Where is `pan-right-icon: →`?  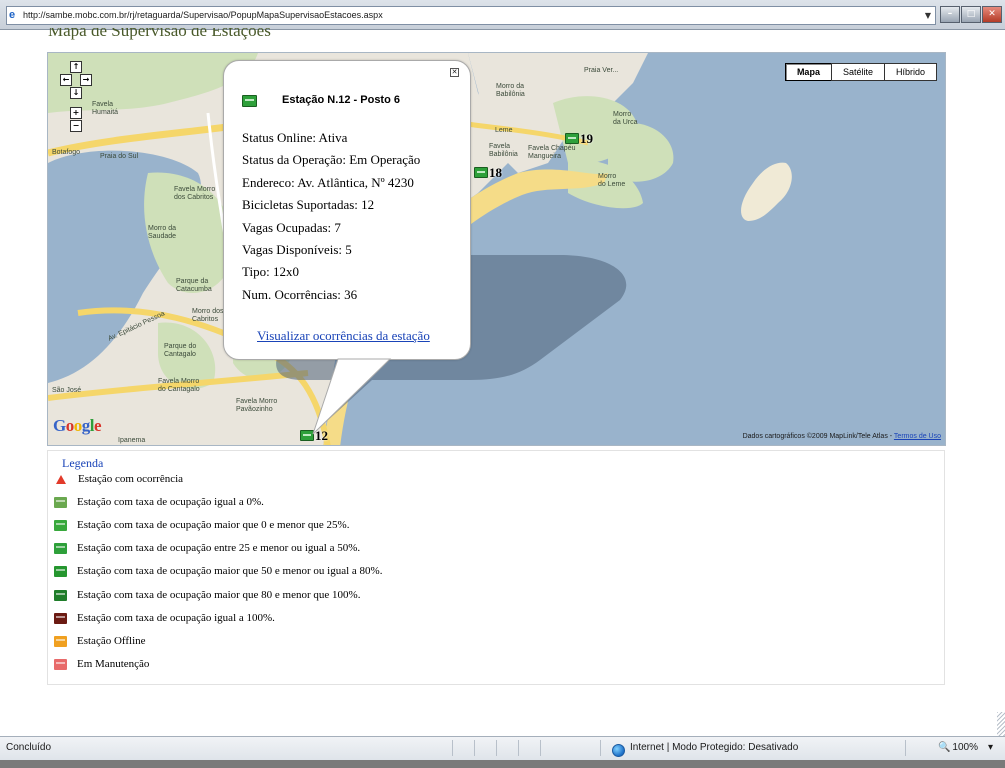 pan-right-icon: → is located at coordinates (86, 80).